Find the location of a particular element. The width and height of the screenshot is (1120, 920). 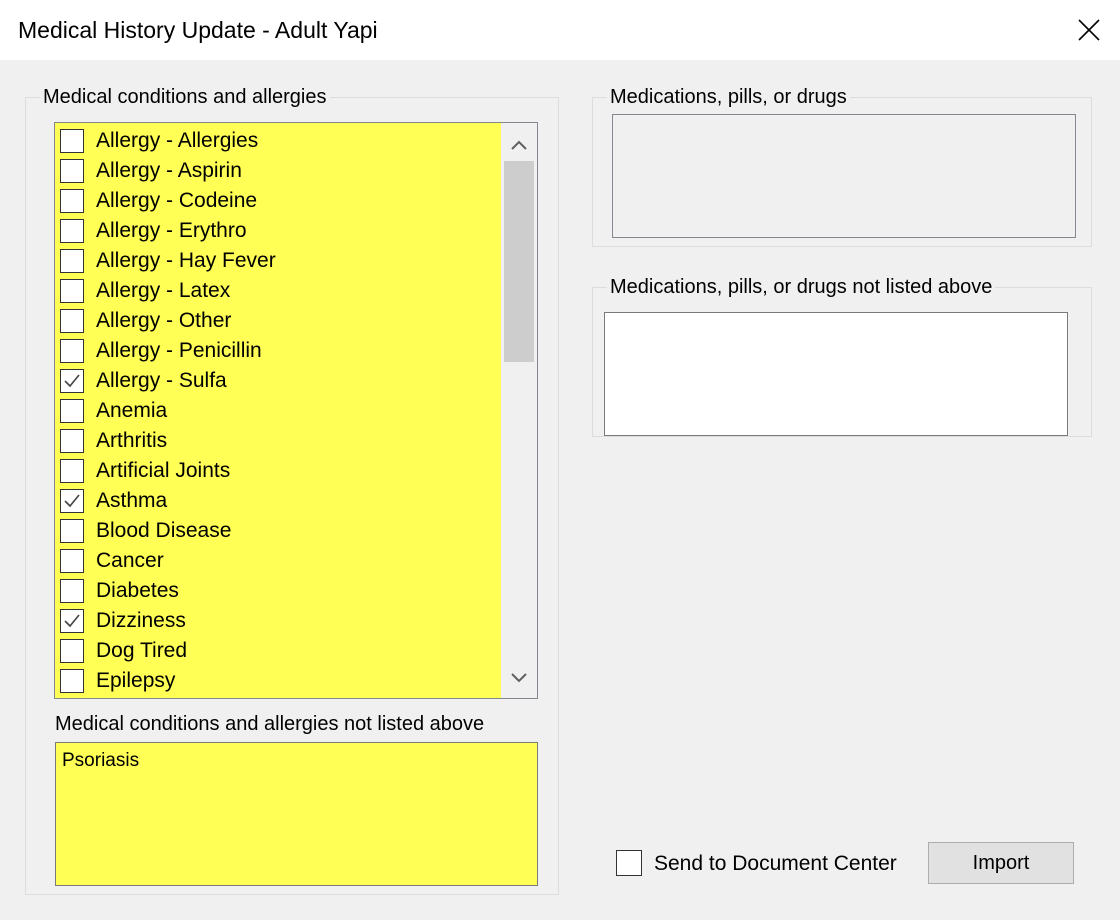

scroll-up-button is located at coordinates (519, 145).